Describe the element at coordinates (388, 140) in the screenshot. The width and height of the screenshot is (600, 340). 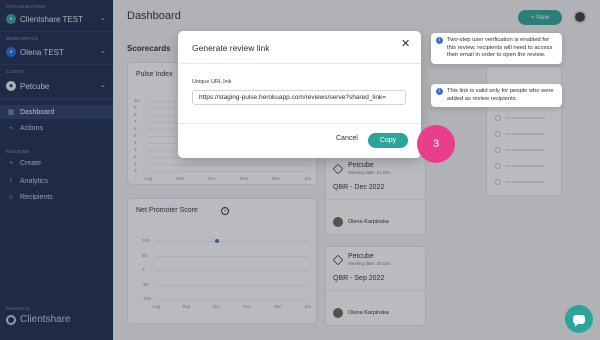
I see `copy-button: Copy` at that location.